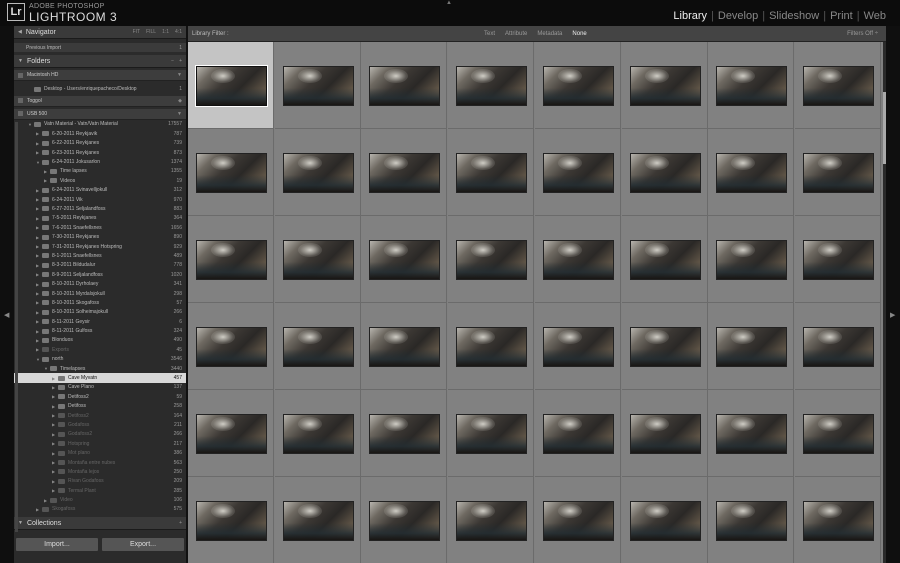 This screenshot has width=900, height=563. Describe the element at coordinates (100, 415) in the screenshot. I see `folder-row: ▶ Detifoss2 164` at that location.